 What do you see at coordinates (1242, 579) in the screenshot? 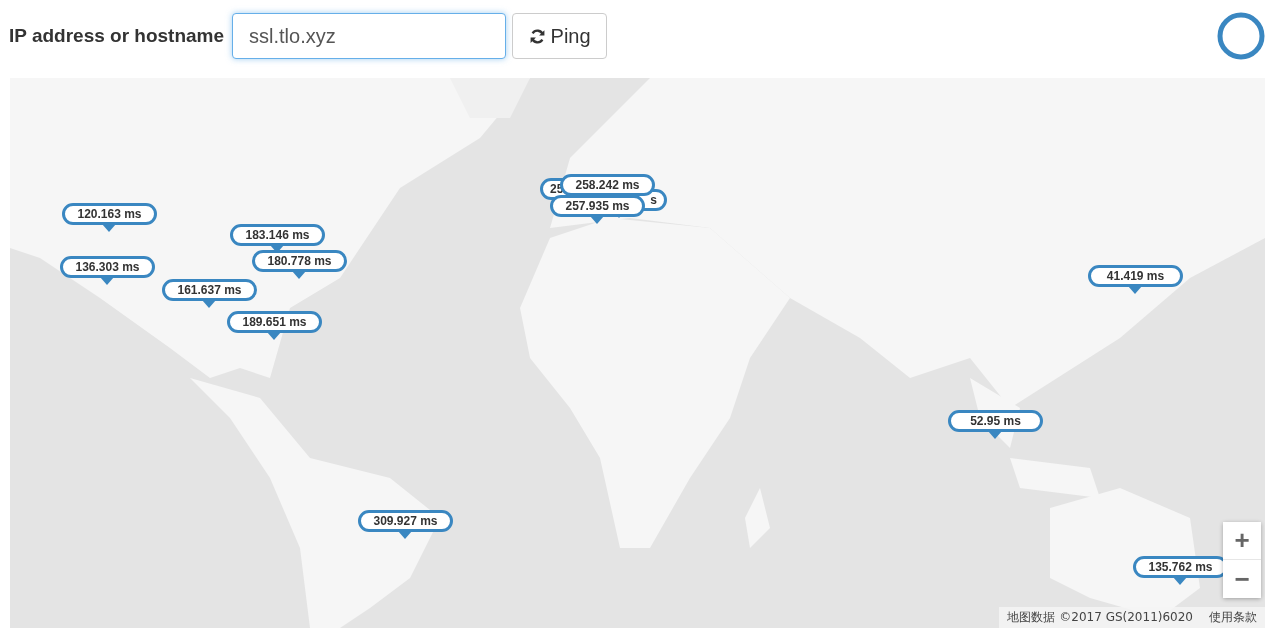
I see `zoom-out-button: −` at bounding box center [1242, 579].